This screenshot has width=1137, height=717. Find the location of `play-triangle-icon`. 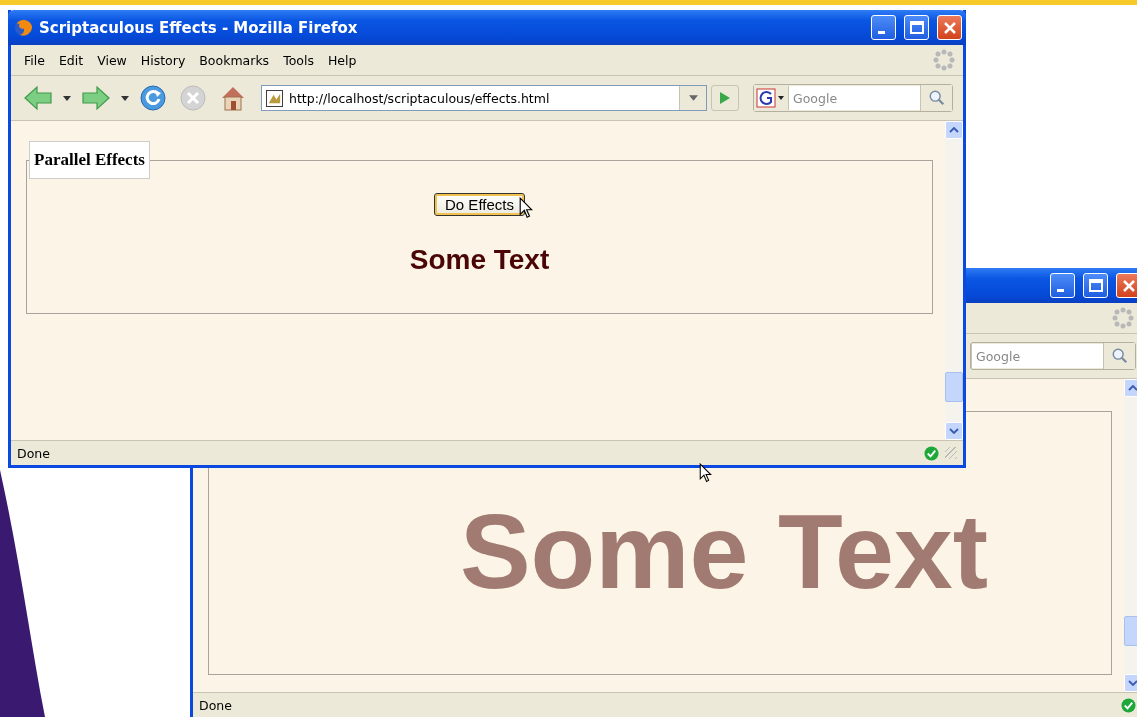

play-triangle-icon is located at coordinates (725, 98).